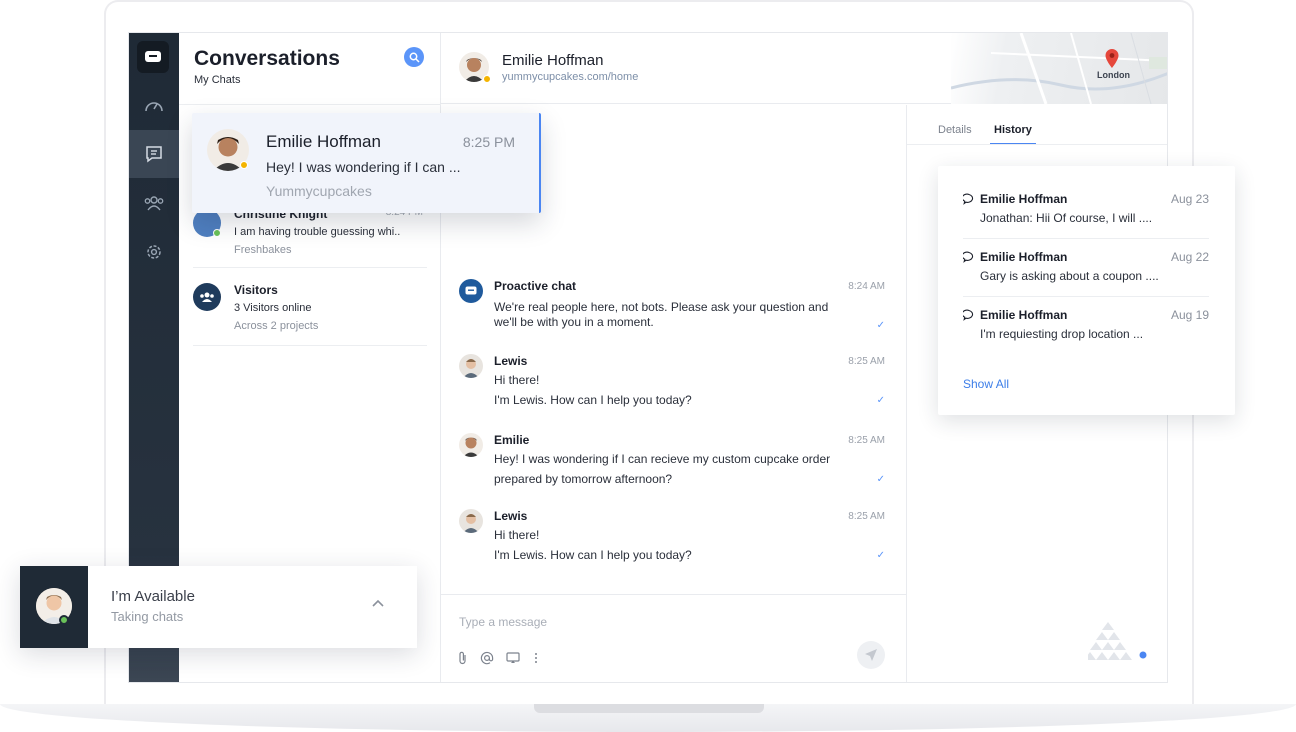 The height and width of the screenshot is (732, 1296). I want to click on conversation-project: Across 2 projects, so click(276, 326).